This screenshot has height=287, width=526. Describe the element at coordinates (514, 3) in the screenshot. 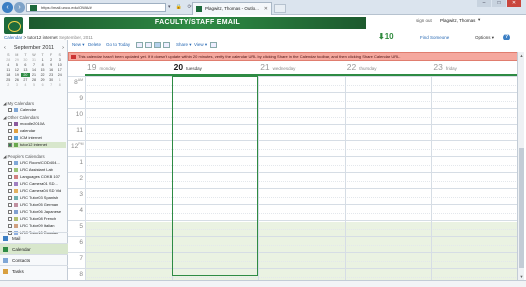

I see `close-window-button: ✕` at that location.